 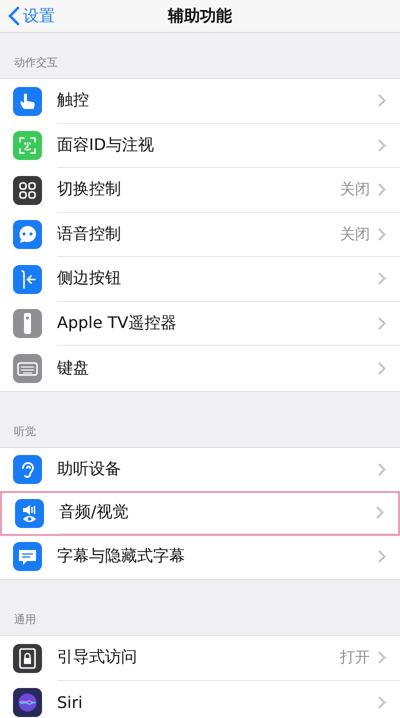 I want to click on row-label: Siri, so click(x=70, y=702).